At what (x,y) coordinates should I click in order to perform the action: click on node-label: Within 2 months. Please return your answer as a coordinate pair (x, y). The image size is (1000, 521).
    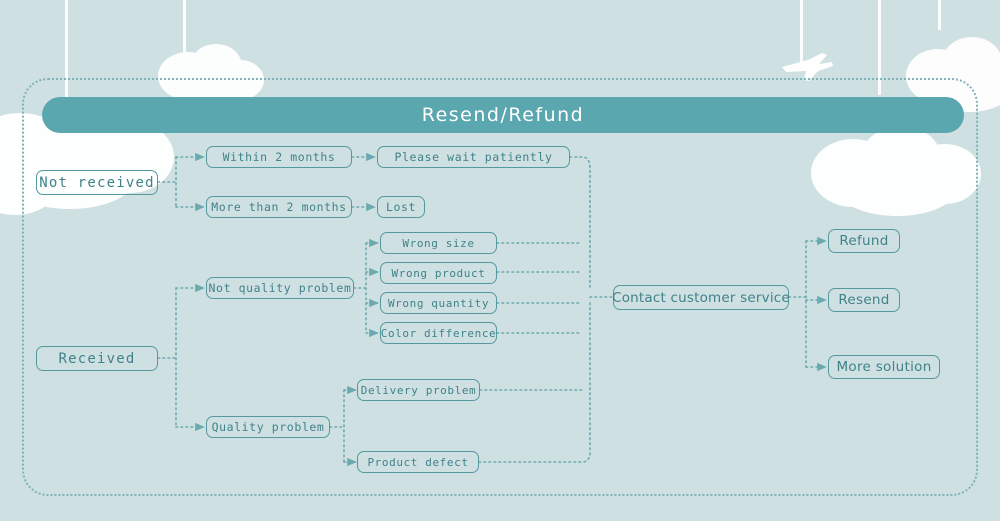
    Looking at the image, I should click on (279, 157).